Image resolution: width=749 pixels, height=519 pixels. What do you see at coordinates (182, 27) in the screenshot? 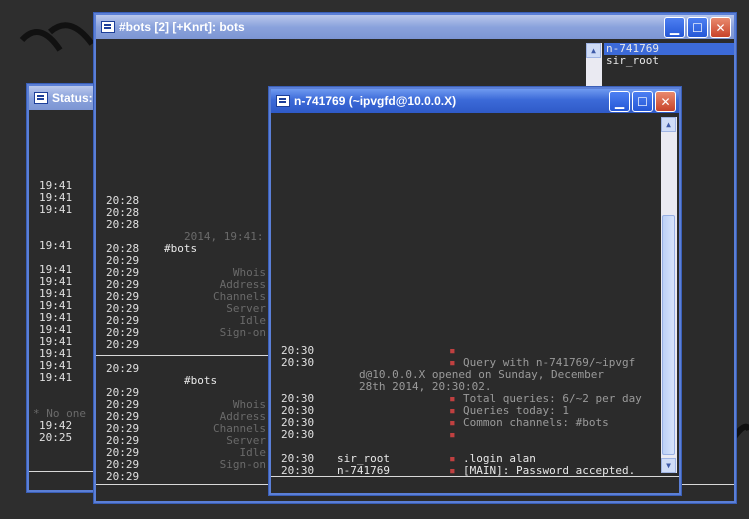
I see `bots-title: #bots [2] [+Knrt]: bots` at bounding box center [182, 27].